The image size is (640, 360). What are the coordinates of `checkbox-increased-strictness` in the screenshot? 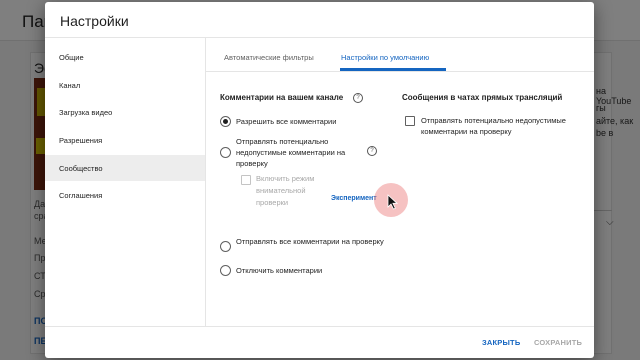 It's located at (246, 180).